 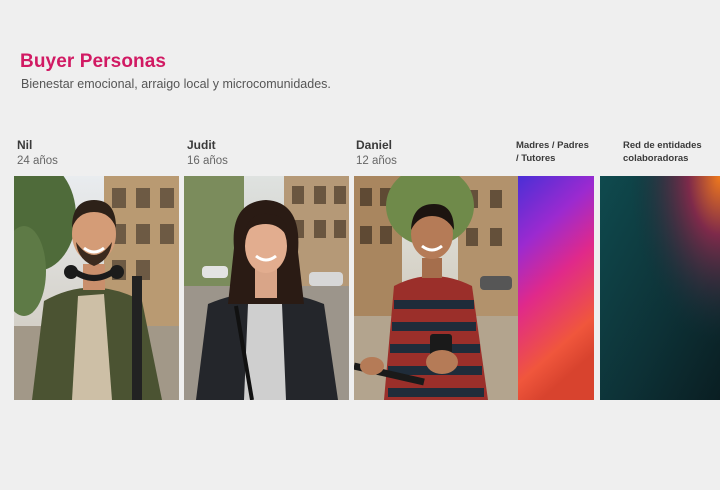 What do you see at coordinates (207, 161) in the screenshot?
I see `persona-age: 16 años` at bounding box center [207, 161].